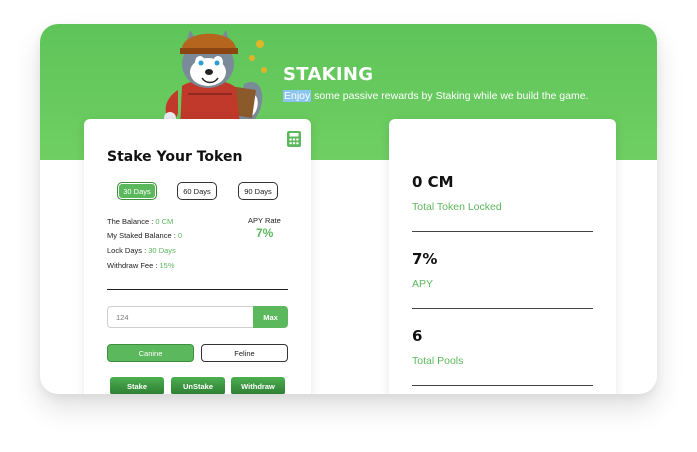  What do you see at coordinates (198, 385) in the screenshot?
I see `unstake-button: UnStake` at bounding box center [198, 385].